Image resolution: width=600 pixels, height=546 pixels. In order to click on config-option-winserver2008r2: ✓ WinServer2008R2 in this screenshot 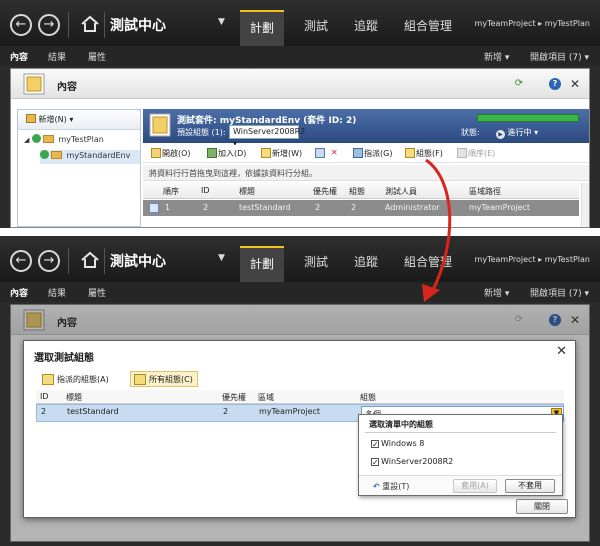, I will do `click(412, 462)`.